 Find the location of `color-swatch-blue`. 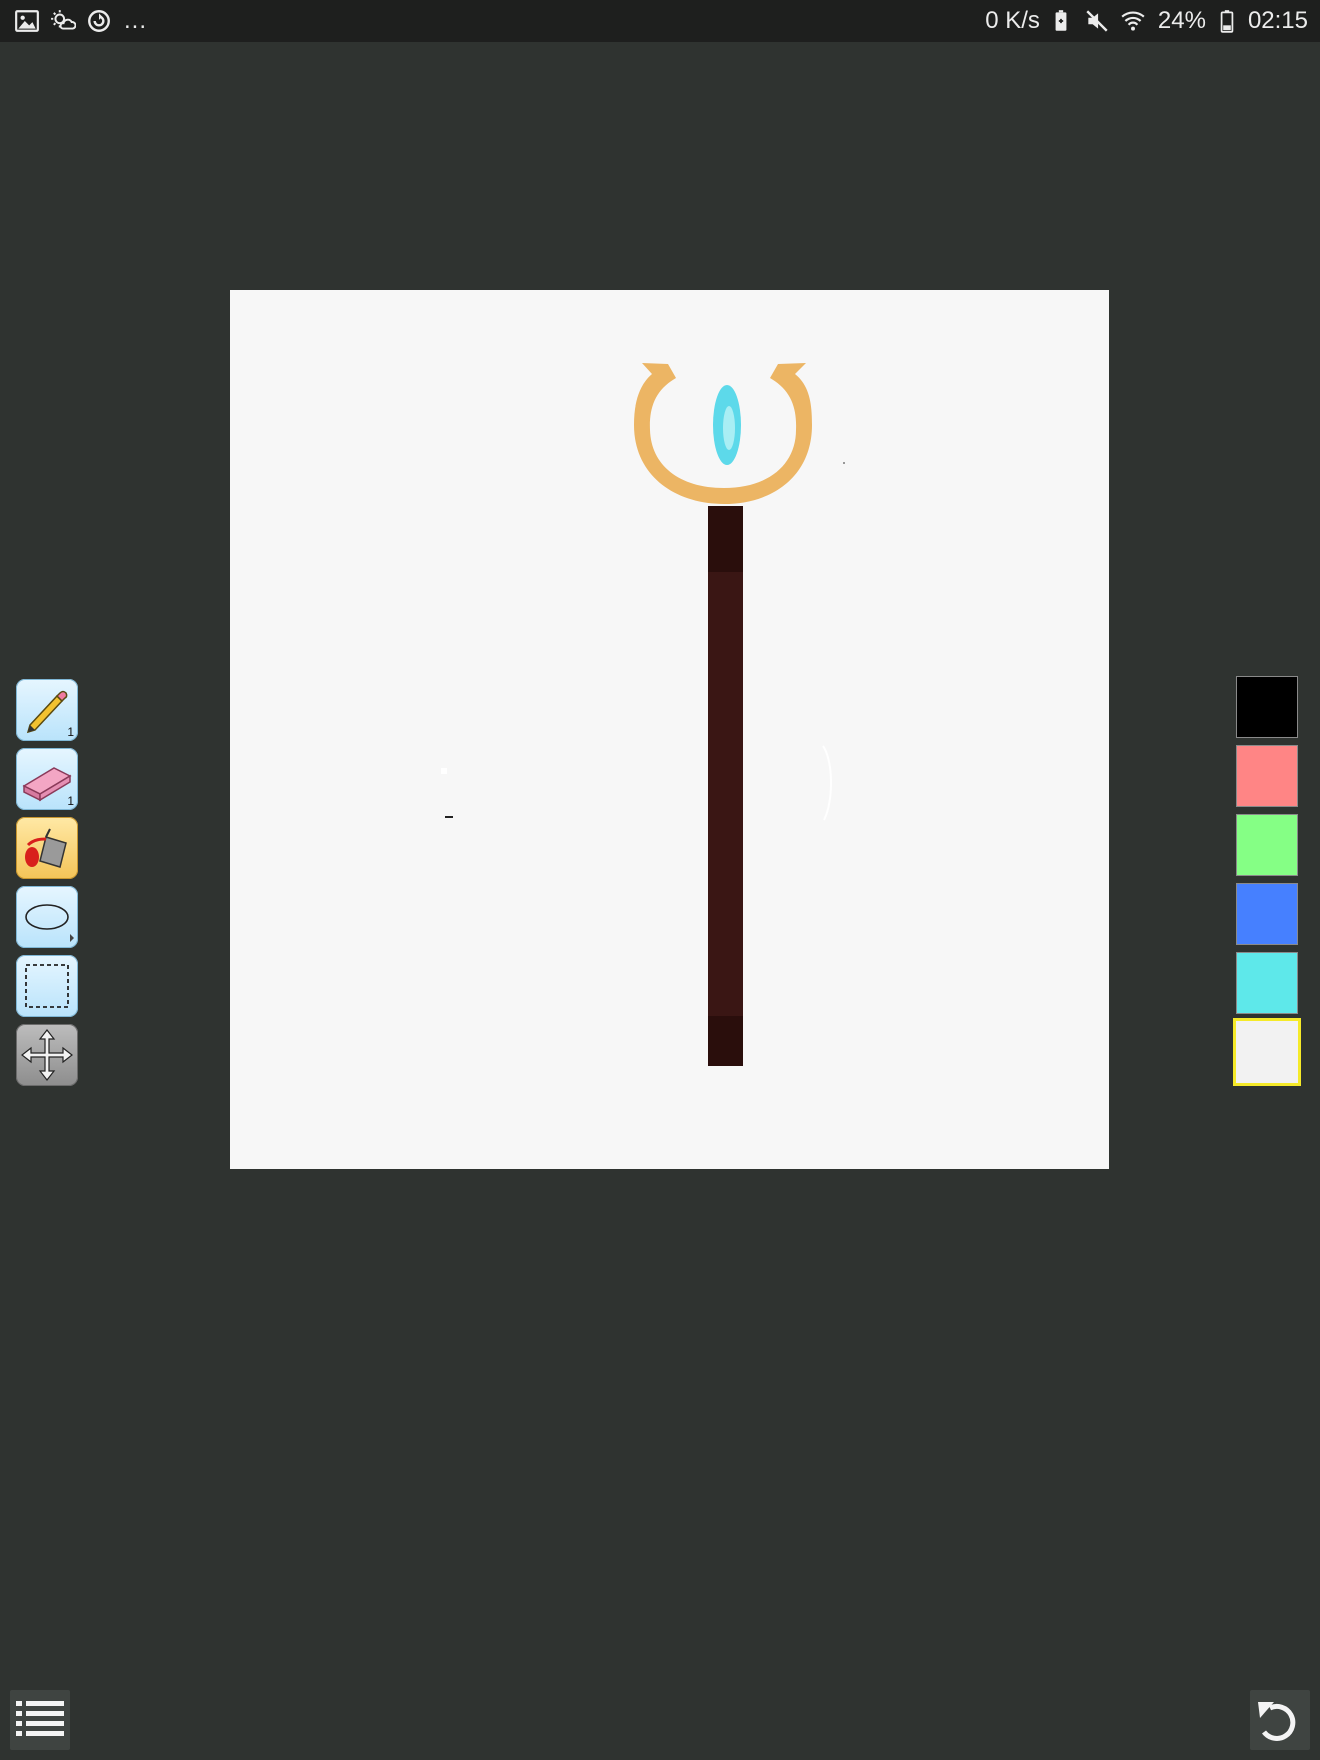

color-swatch-blue is located at coordinates (1267, 914).